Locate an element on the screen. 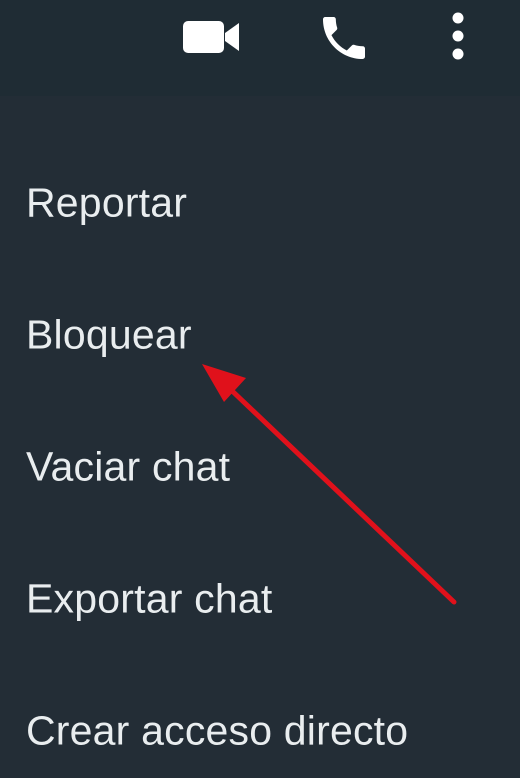 Image resolution: width=520 pixels, height=778 pixels. phone-icon is located at coordinates (344, 38).